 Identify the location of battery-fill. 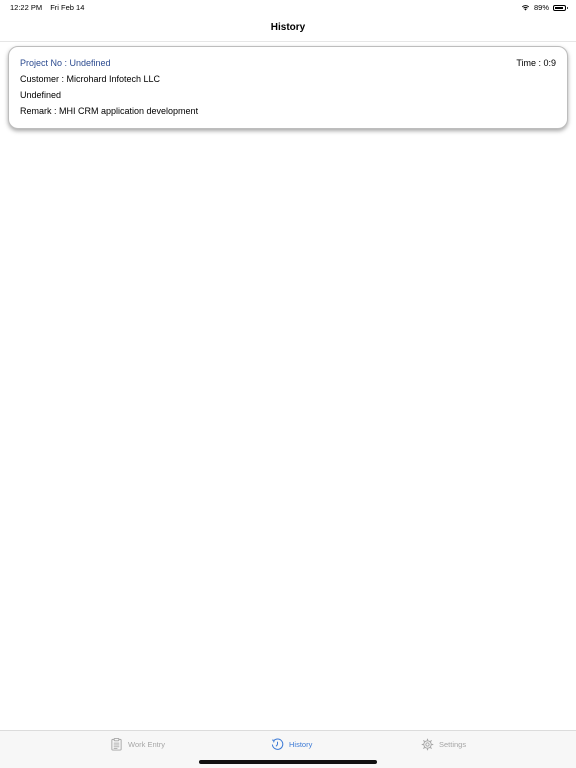
(559, 7).